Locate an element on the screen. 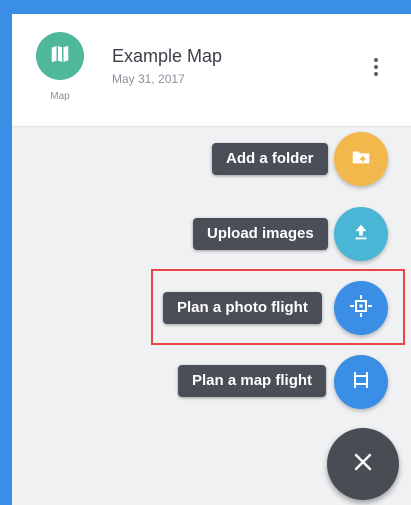 This screenshot has height=505, width=411. add-folder-label: Add a folder is located at coordinates (270, 159).